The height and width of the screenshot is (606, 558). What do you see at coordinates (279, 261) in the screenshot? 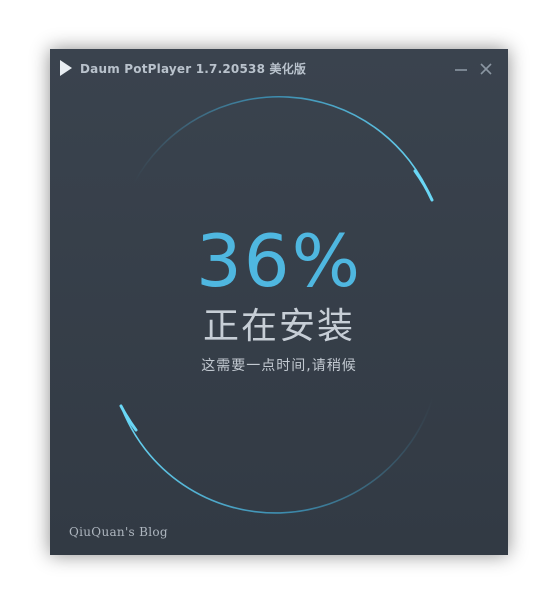
I see `progress-percent: 36%` at bounding box center [279, 261].